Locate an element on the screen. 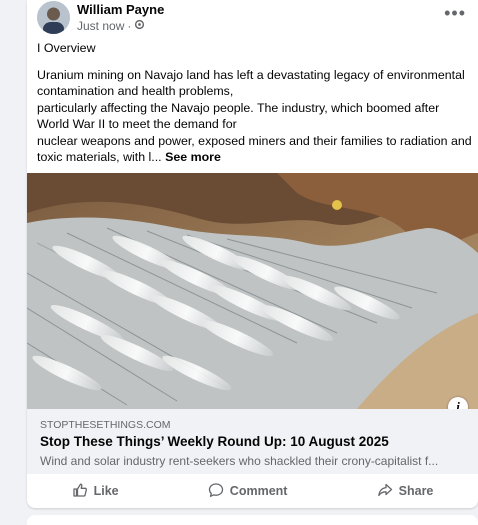  comment-button: Comment is located at coordinates (248, 491).